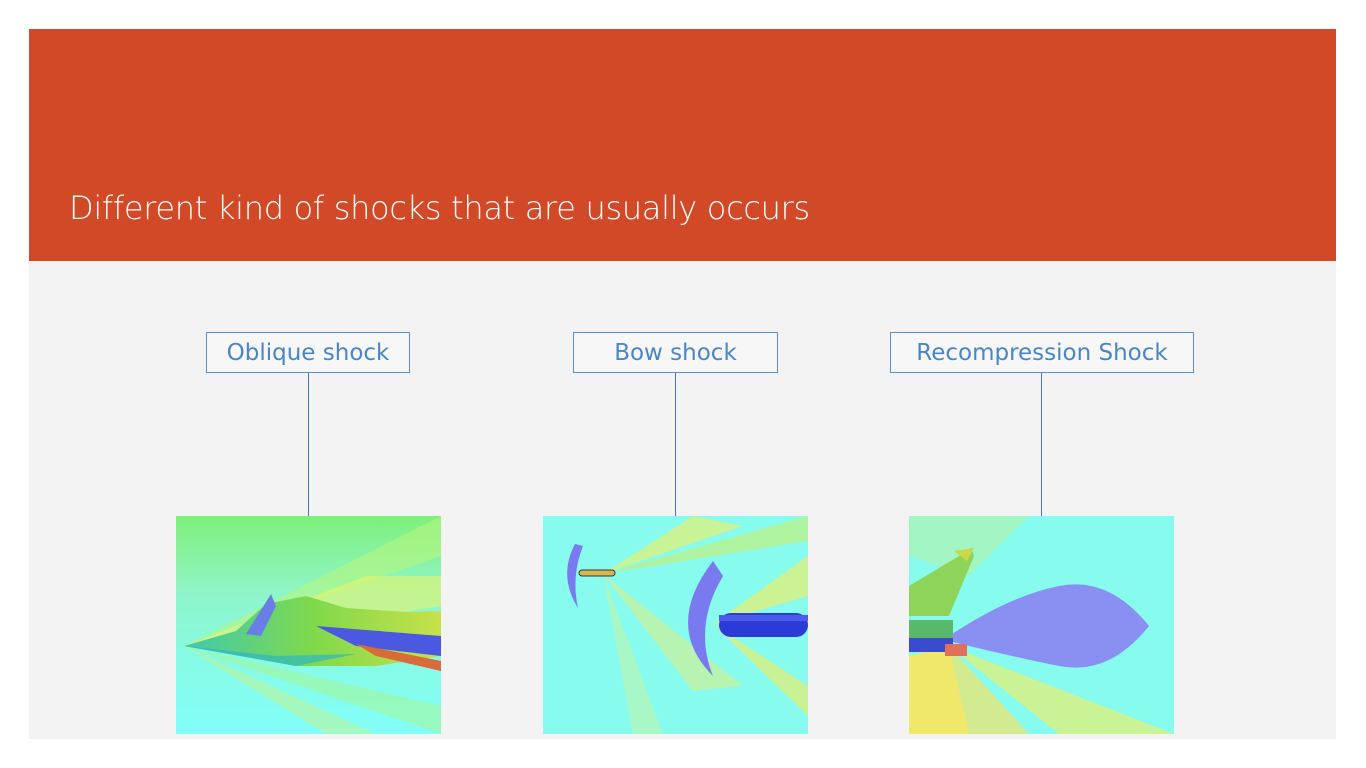  What do you see at coordinates (1042, 352) in the screenshot?
I see `recompression-shock-label: Recompression Shock` at bounding box center [1042, 352].